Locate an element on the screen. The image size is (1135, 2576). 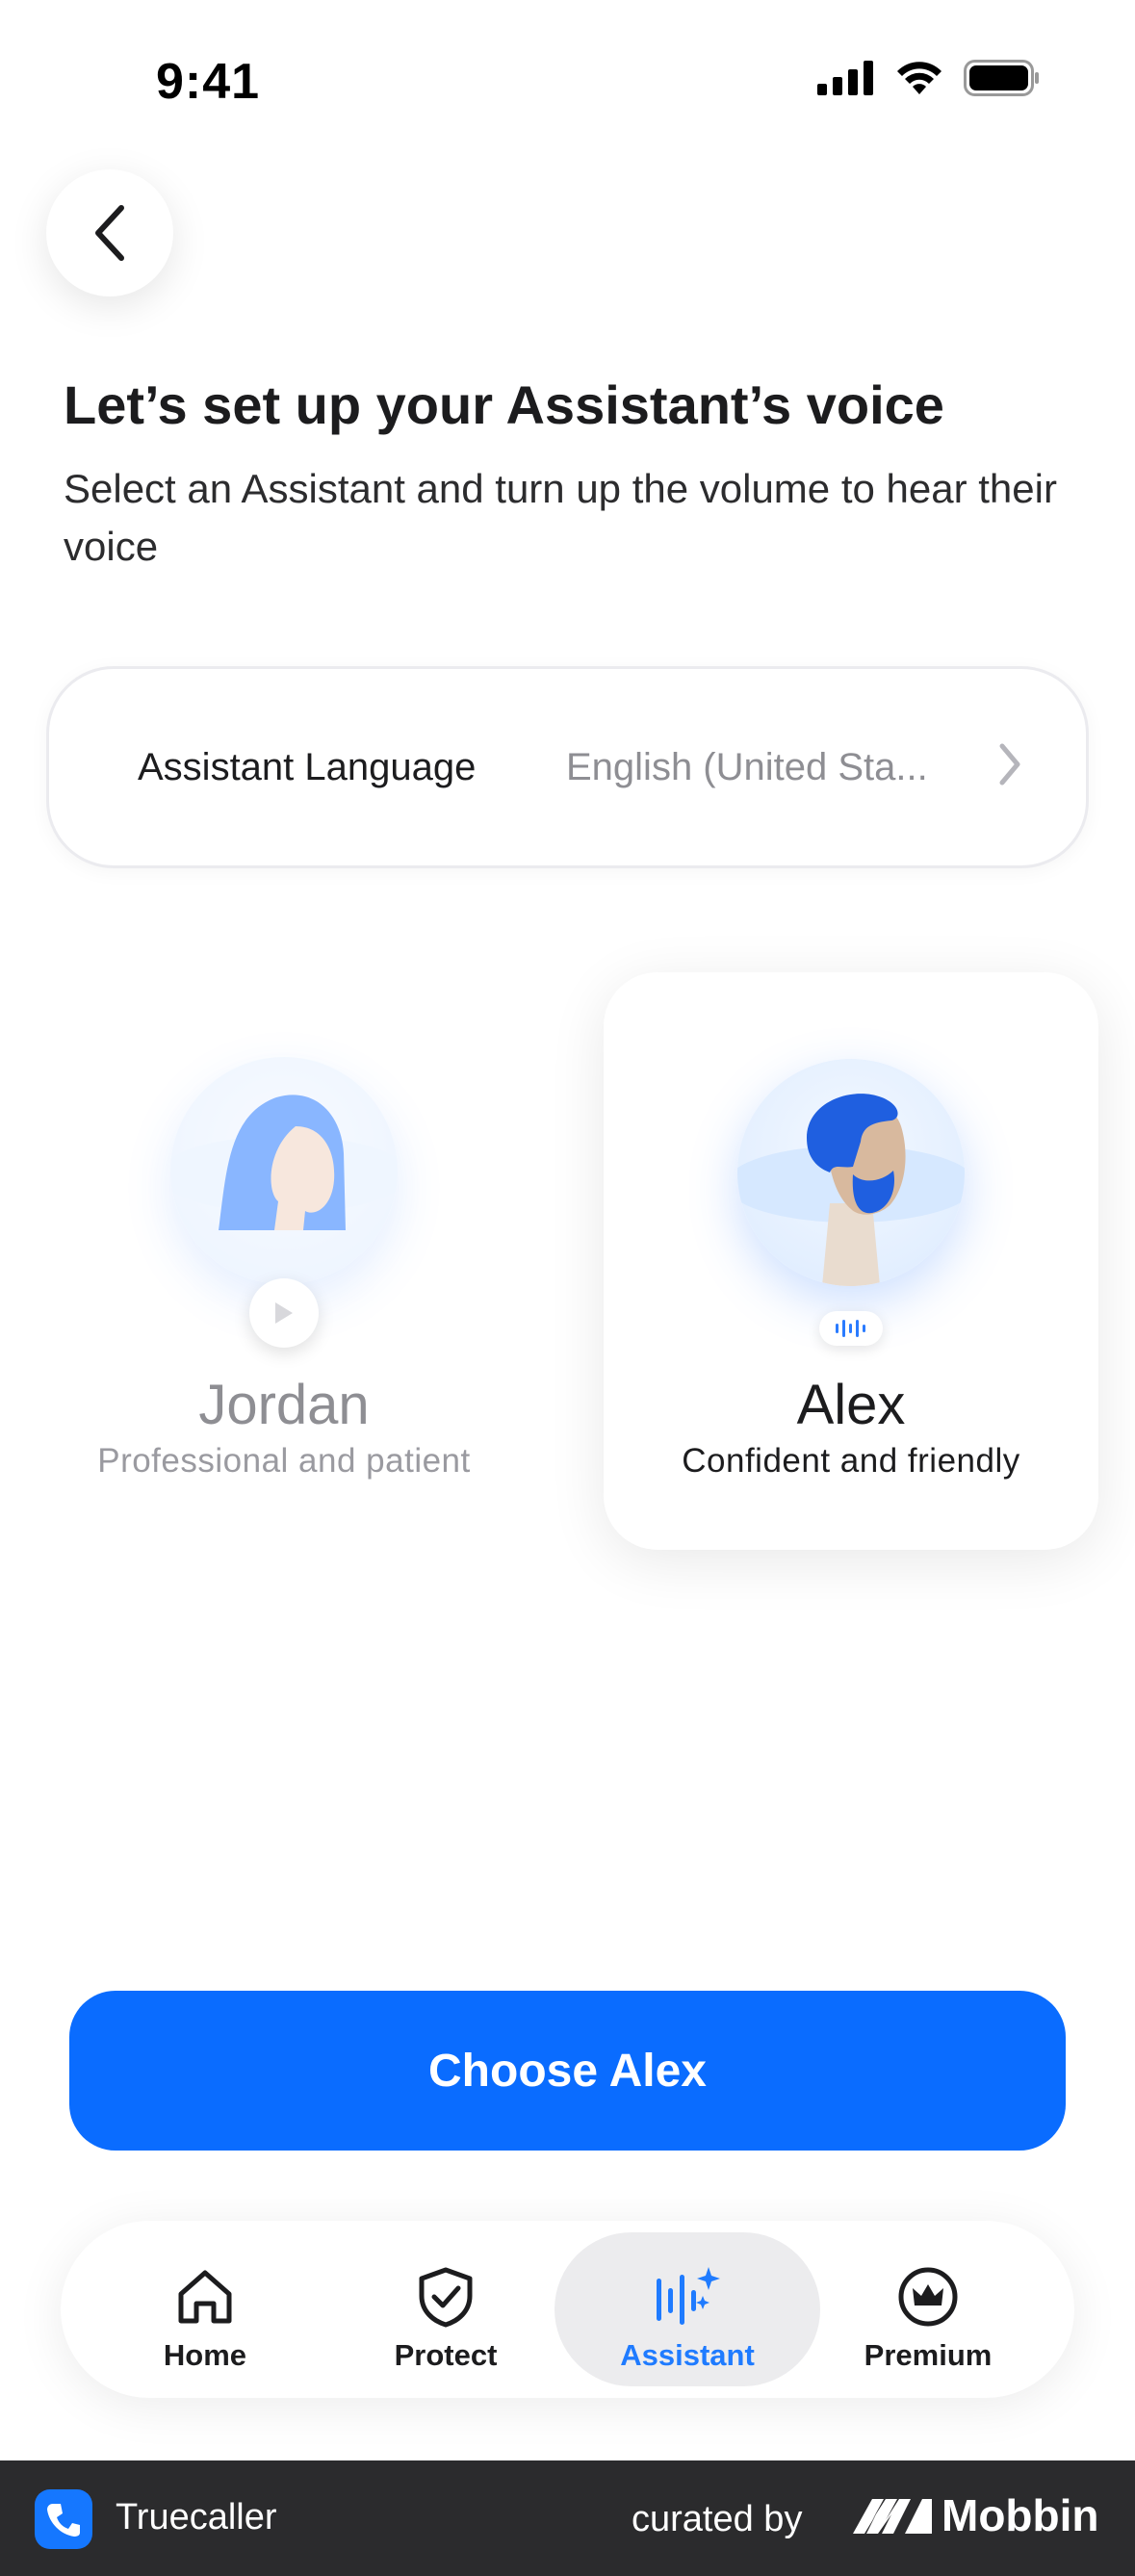
truecaller-logo is located at coordinates (63, 2519).